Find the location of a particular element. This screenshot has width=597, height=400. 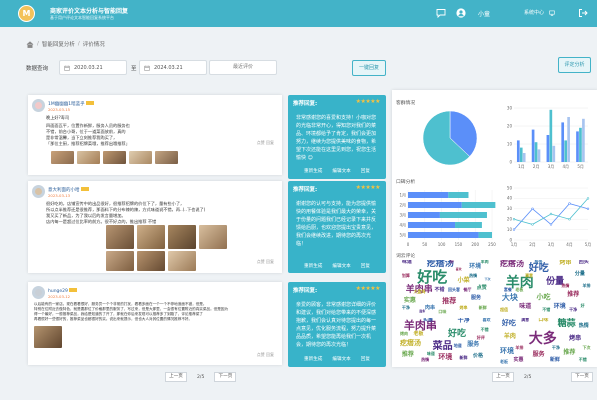

word-cloud-word: 菜品 is located at coordinates (442, 346).